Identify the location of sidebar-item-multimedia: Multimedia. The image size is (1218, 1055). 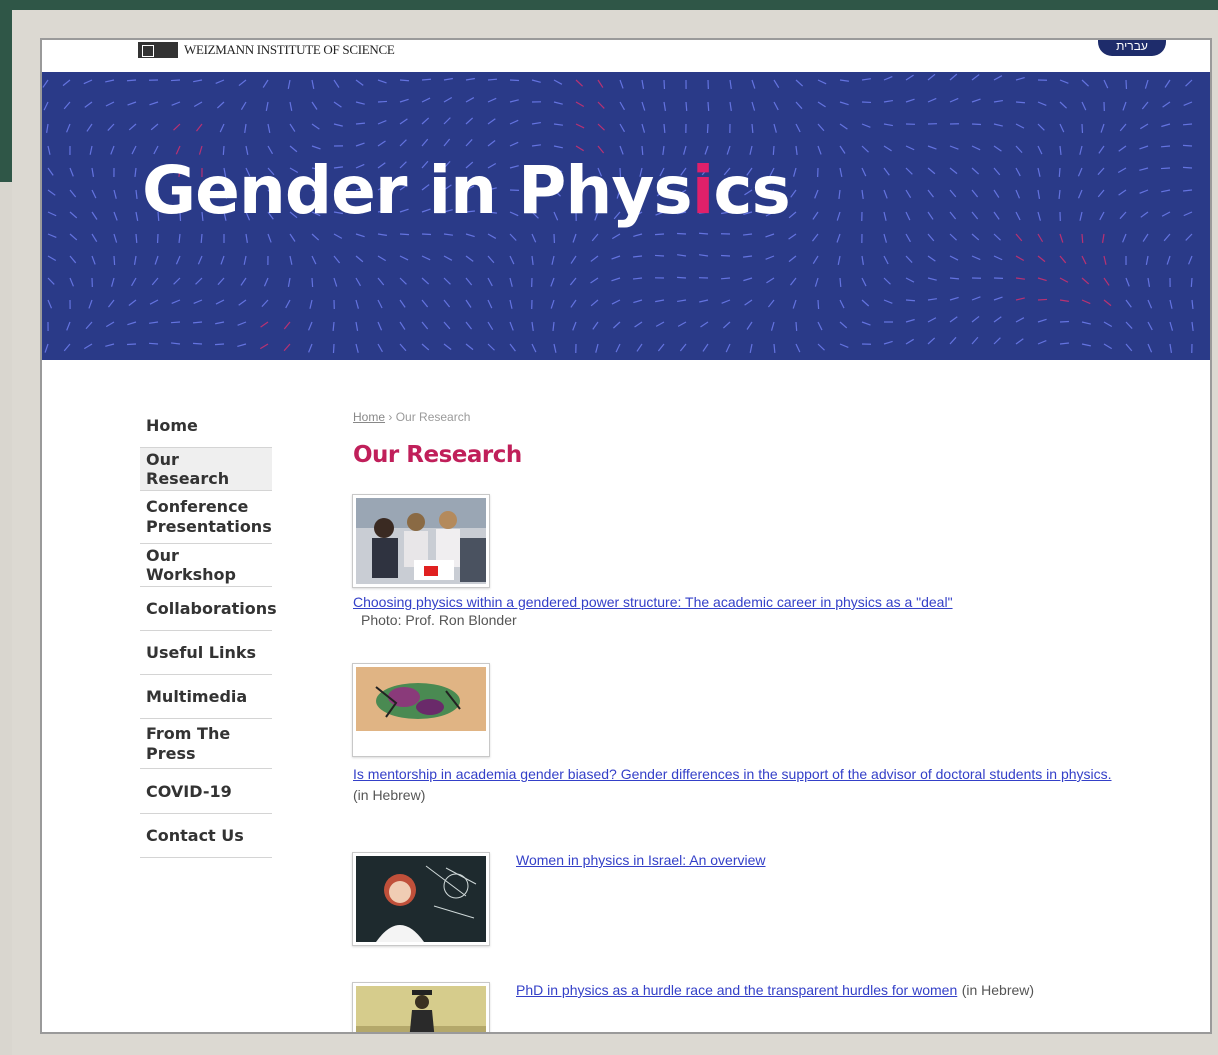
(206, 697).